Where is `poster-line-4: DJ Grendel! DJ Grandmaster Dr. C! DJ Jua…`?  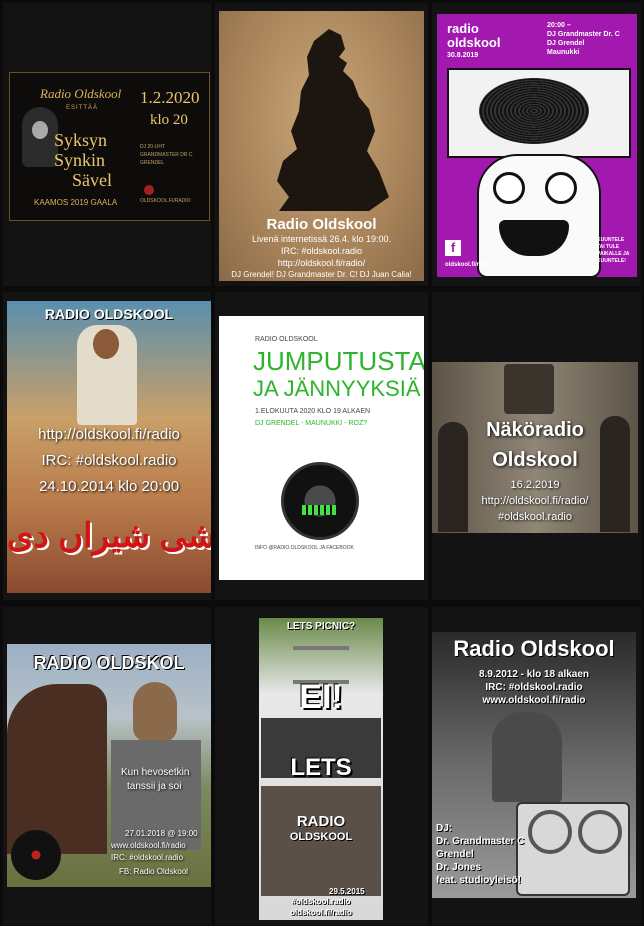 poster-line-4: DJ Grendel! DJ Grandmaster Dr. C! DJ Jua… is located at coordinates (321, 274).